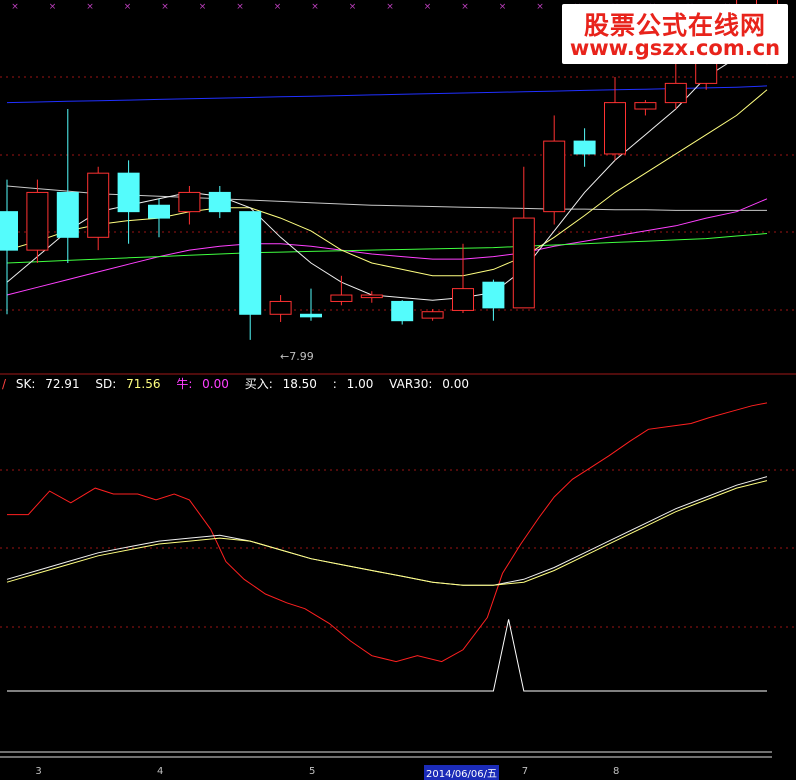 This screenshot has width=796, height=780. What do you see at coordinates (675, 48) in the screenshot?
I see `watermark-url: www.gszx.com.cn` at bounding box center [675, 48].